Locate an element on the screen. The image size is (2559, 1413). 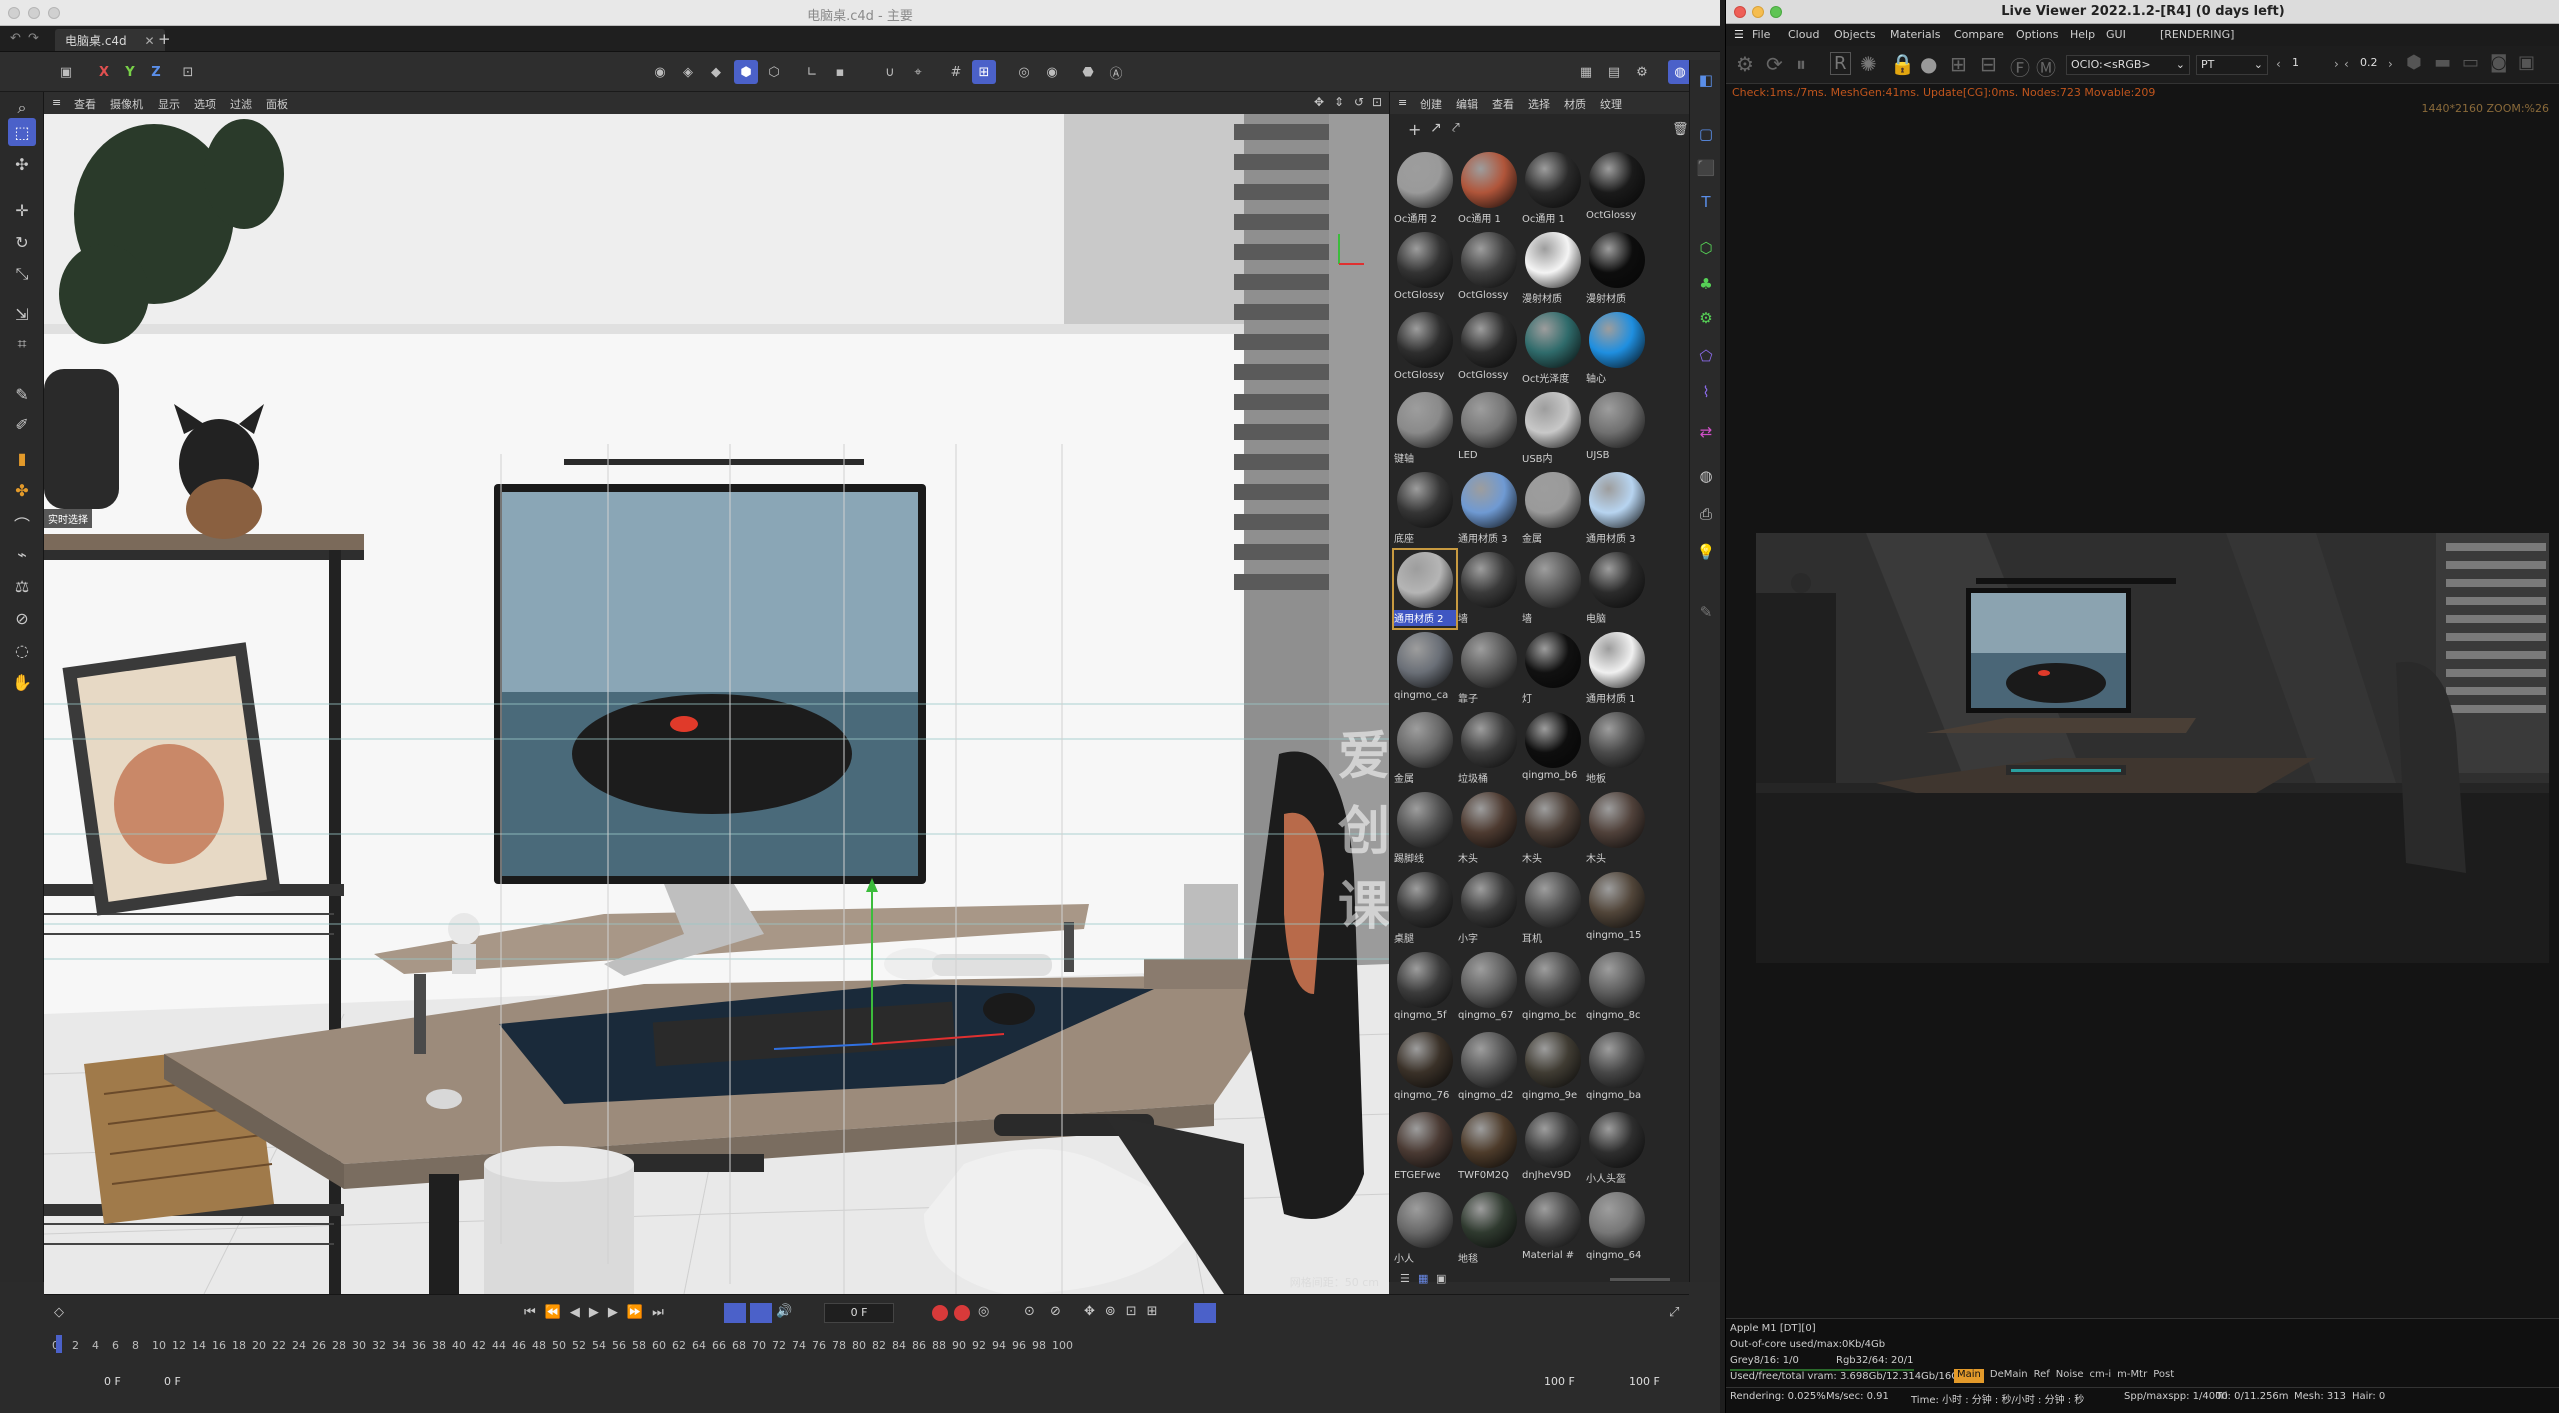
primitive-icon: ▢ is located at coordinates (1706, 134).